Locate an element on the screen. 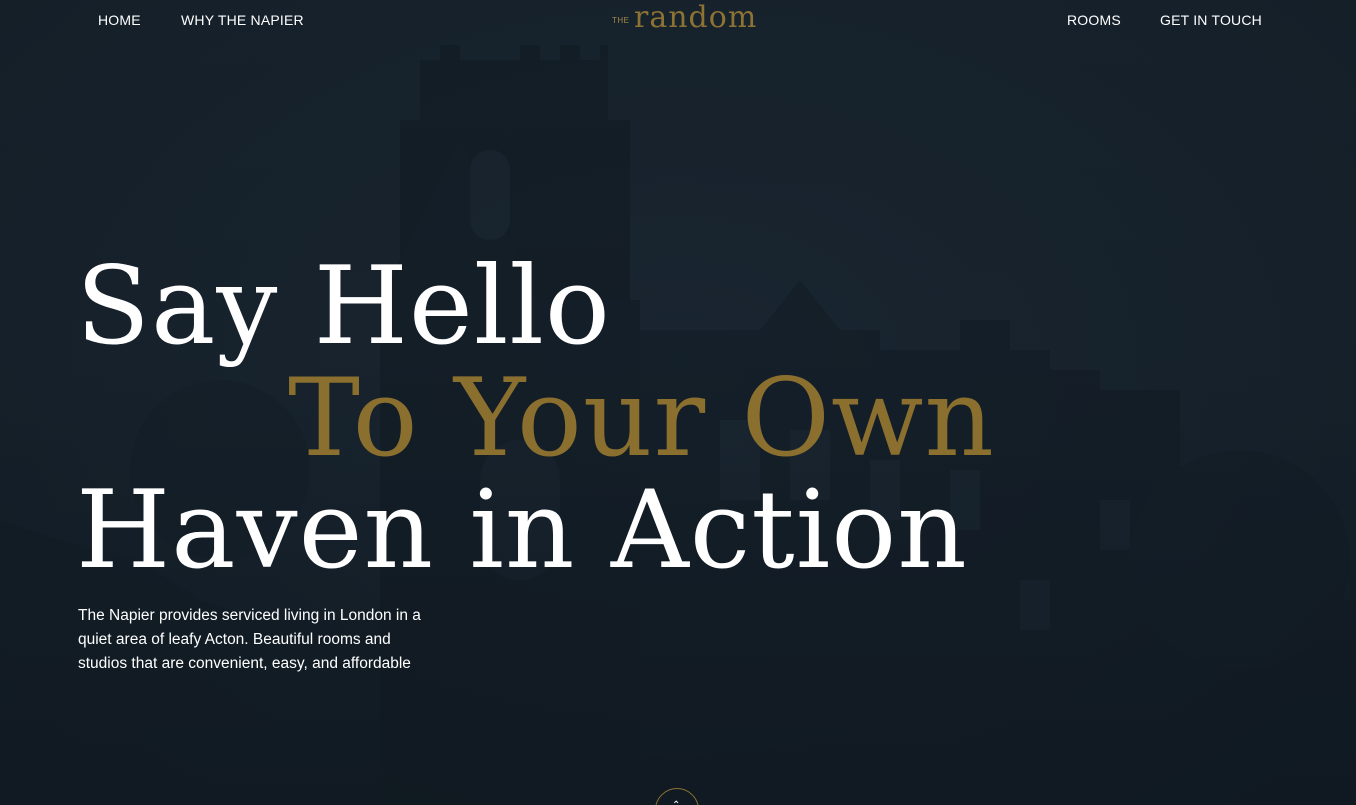 Image resolution: width=1356 pixels, height=805 pixels. nav-link-home: HOME is located at coordinates (119, 20).